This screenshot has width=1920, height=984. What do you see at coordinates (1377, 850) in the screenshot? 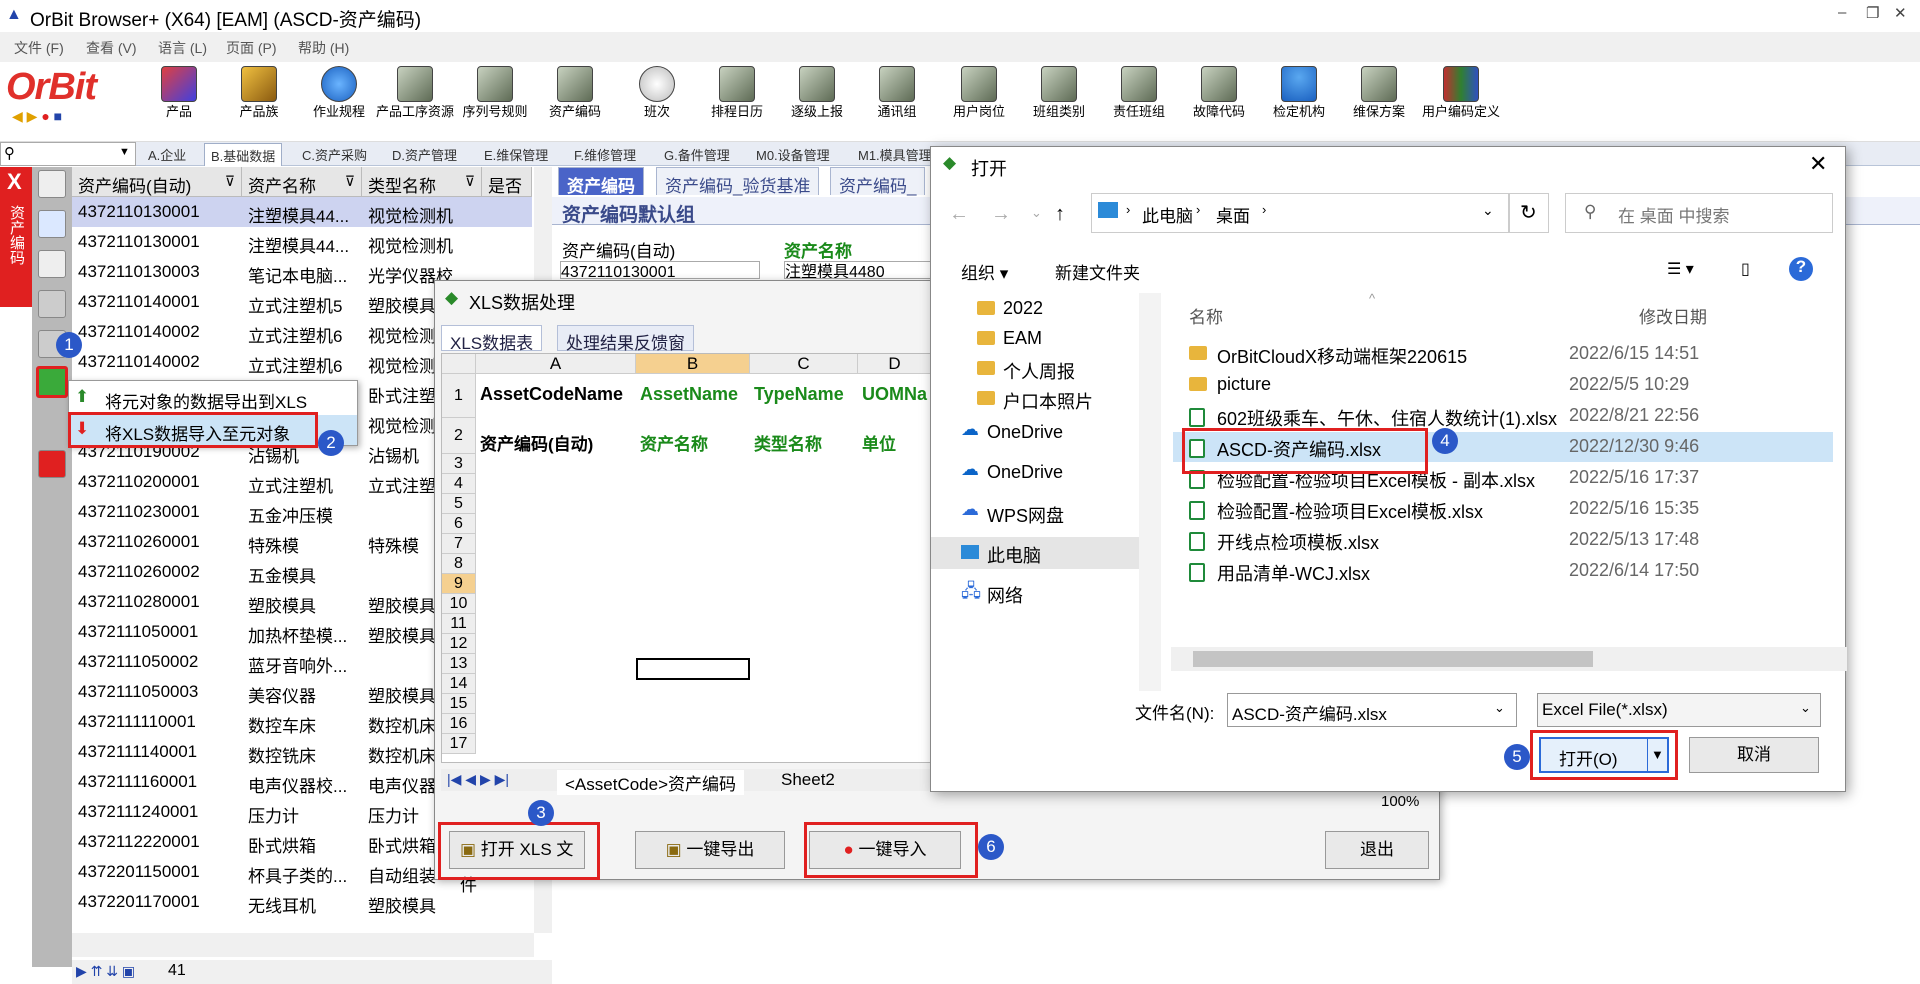
I see `exit-button: 退出` at bounding box center [1377, 850].